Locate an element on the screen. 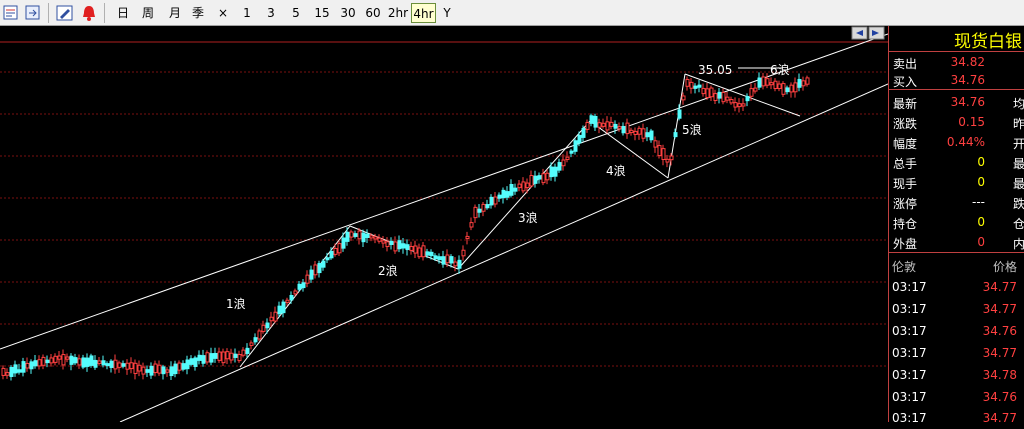  quote-row-limit-up: 涨停 --- 跌 is located at coordinates (956, 202).